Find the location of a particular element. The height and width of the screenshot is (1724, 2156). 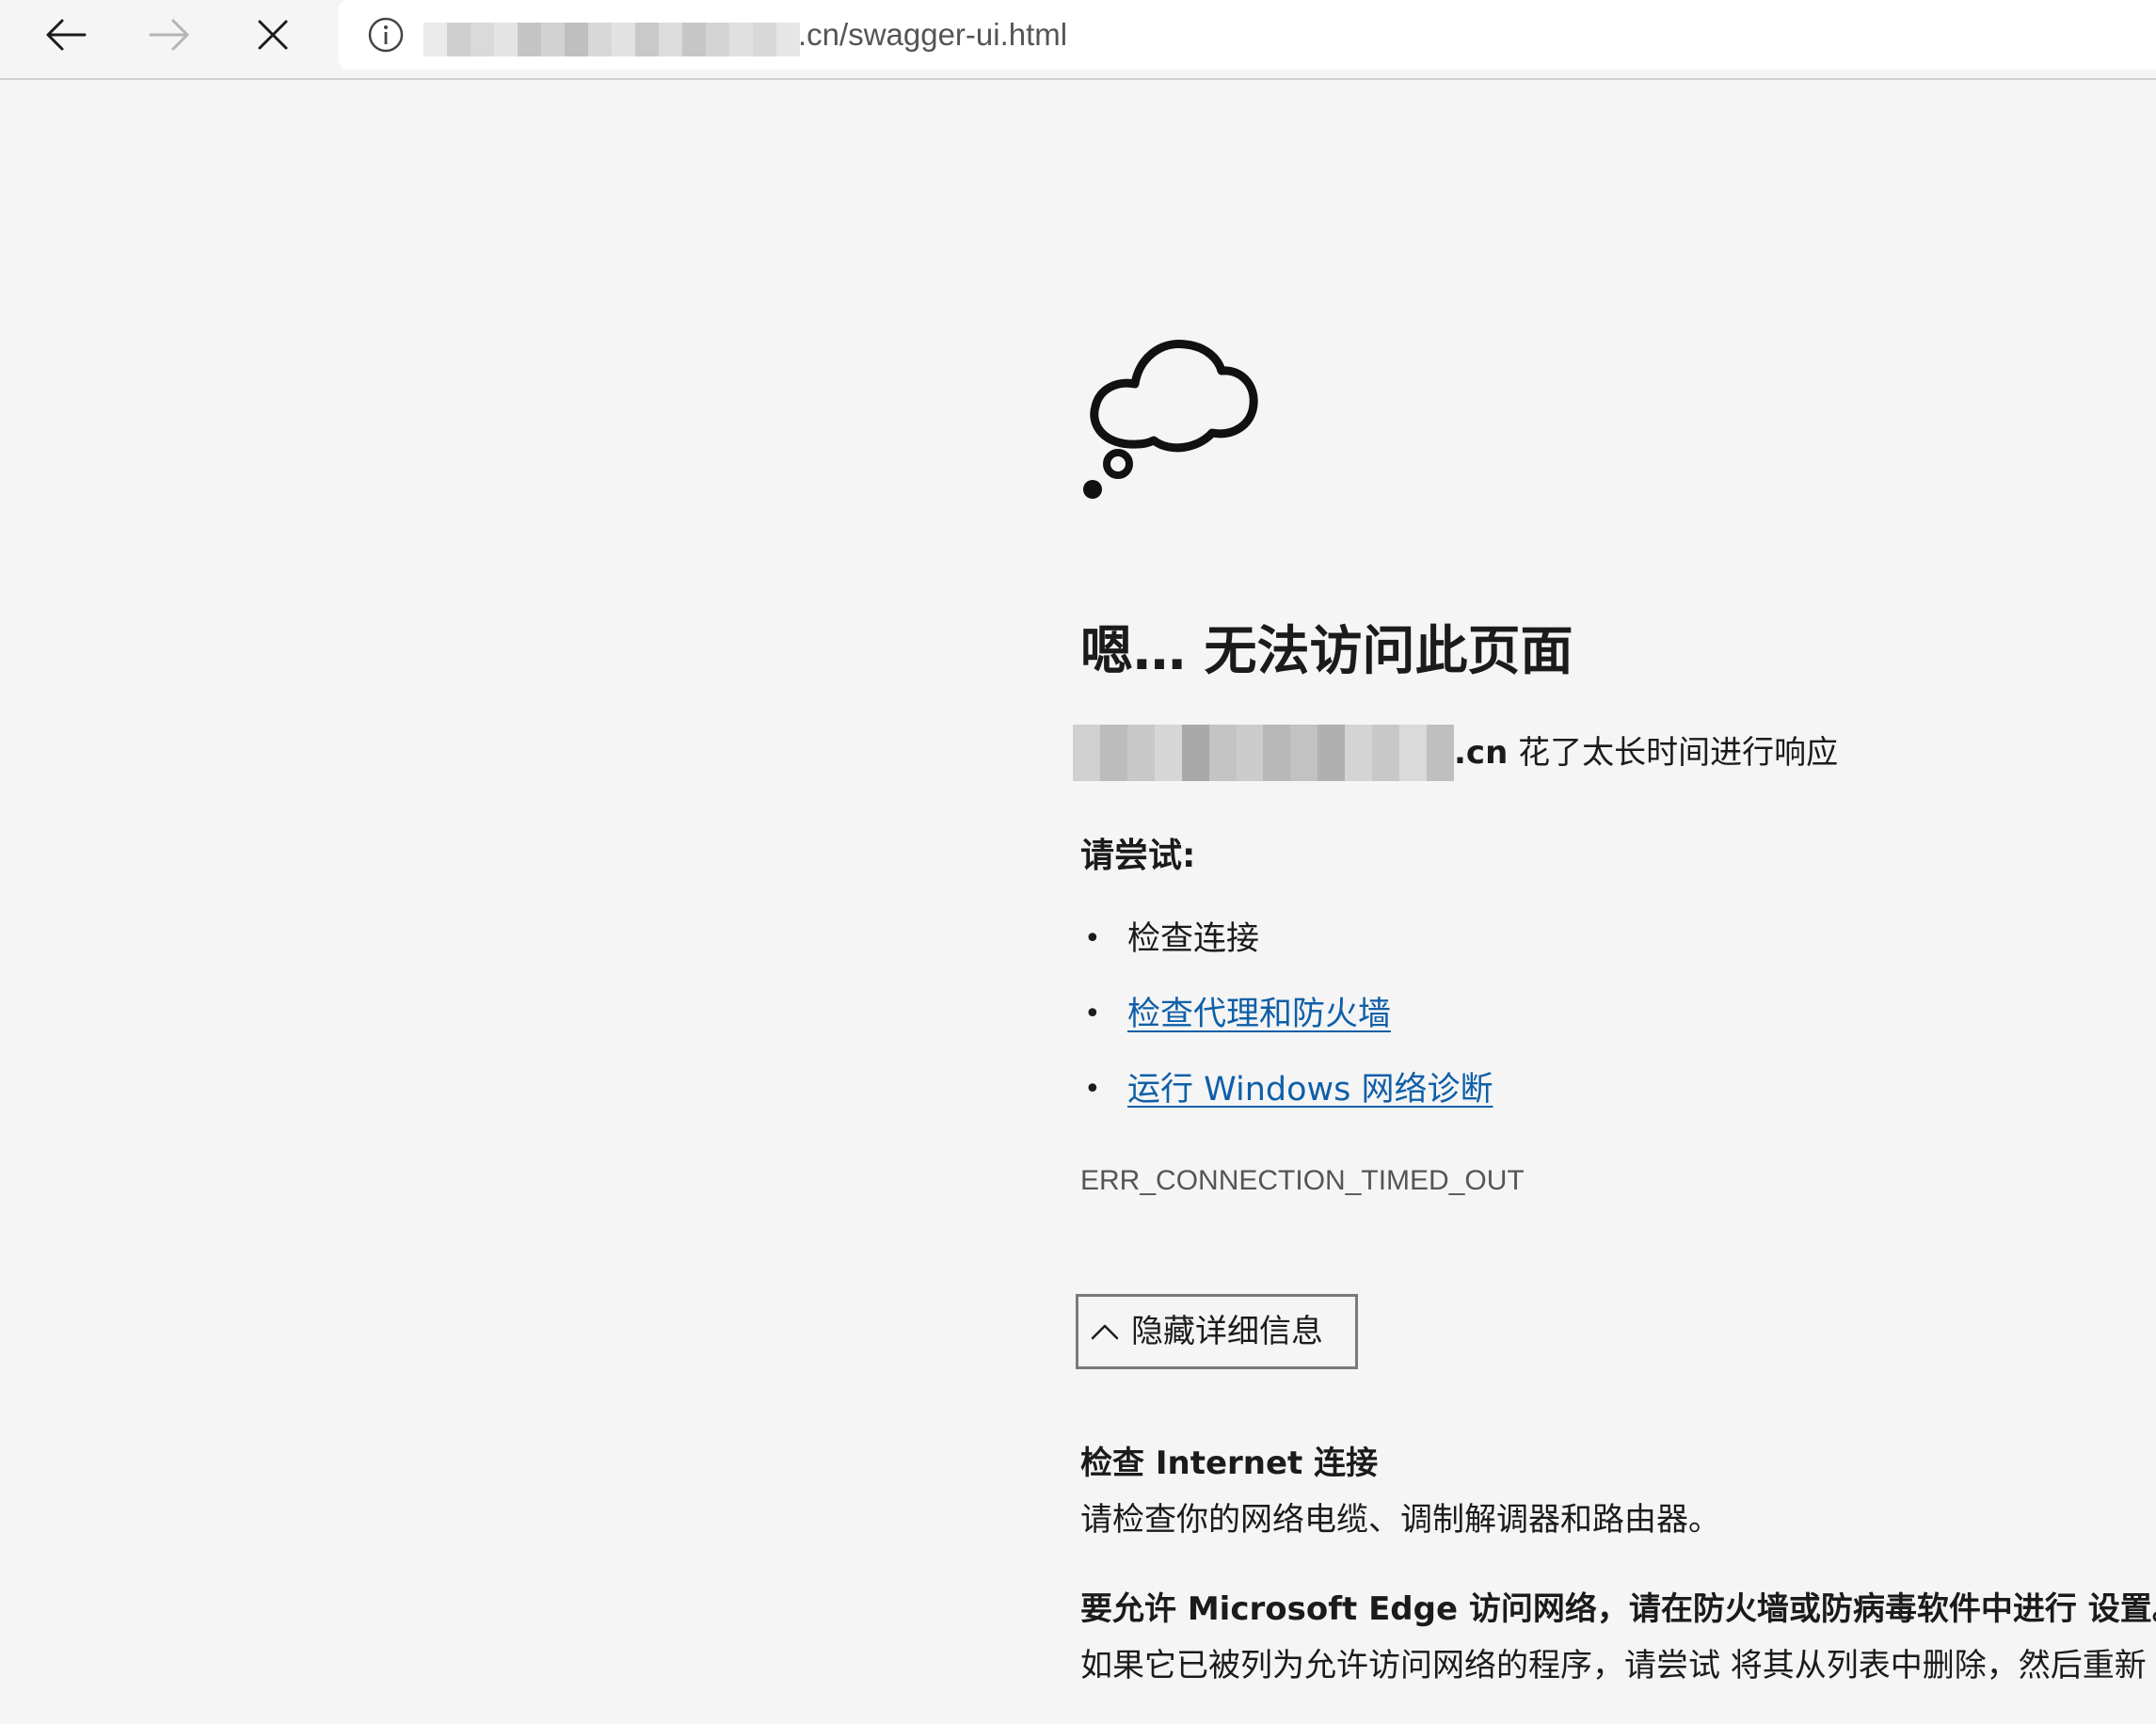

chevron-up-icon is located at coordinates (1105, 1332).